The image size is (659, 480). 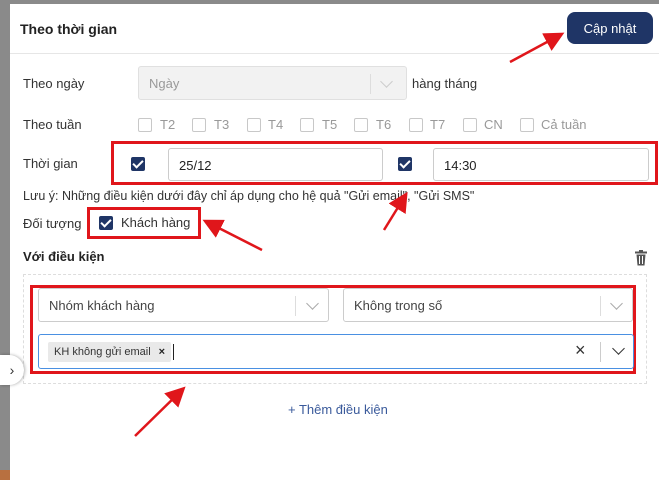 I want to click on selected-tag-label: KH không gửi email, so click(x=102, y=352).